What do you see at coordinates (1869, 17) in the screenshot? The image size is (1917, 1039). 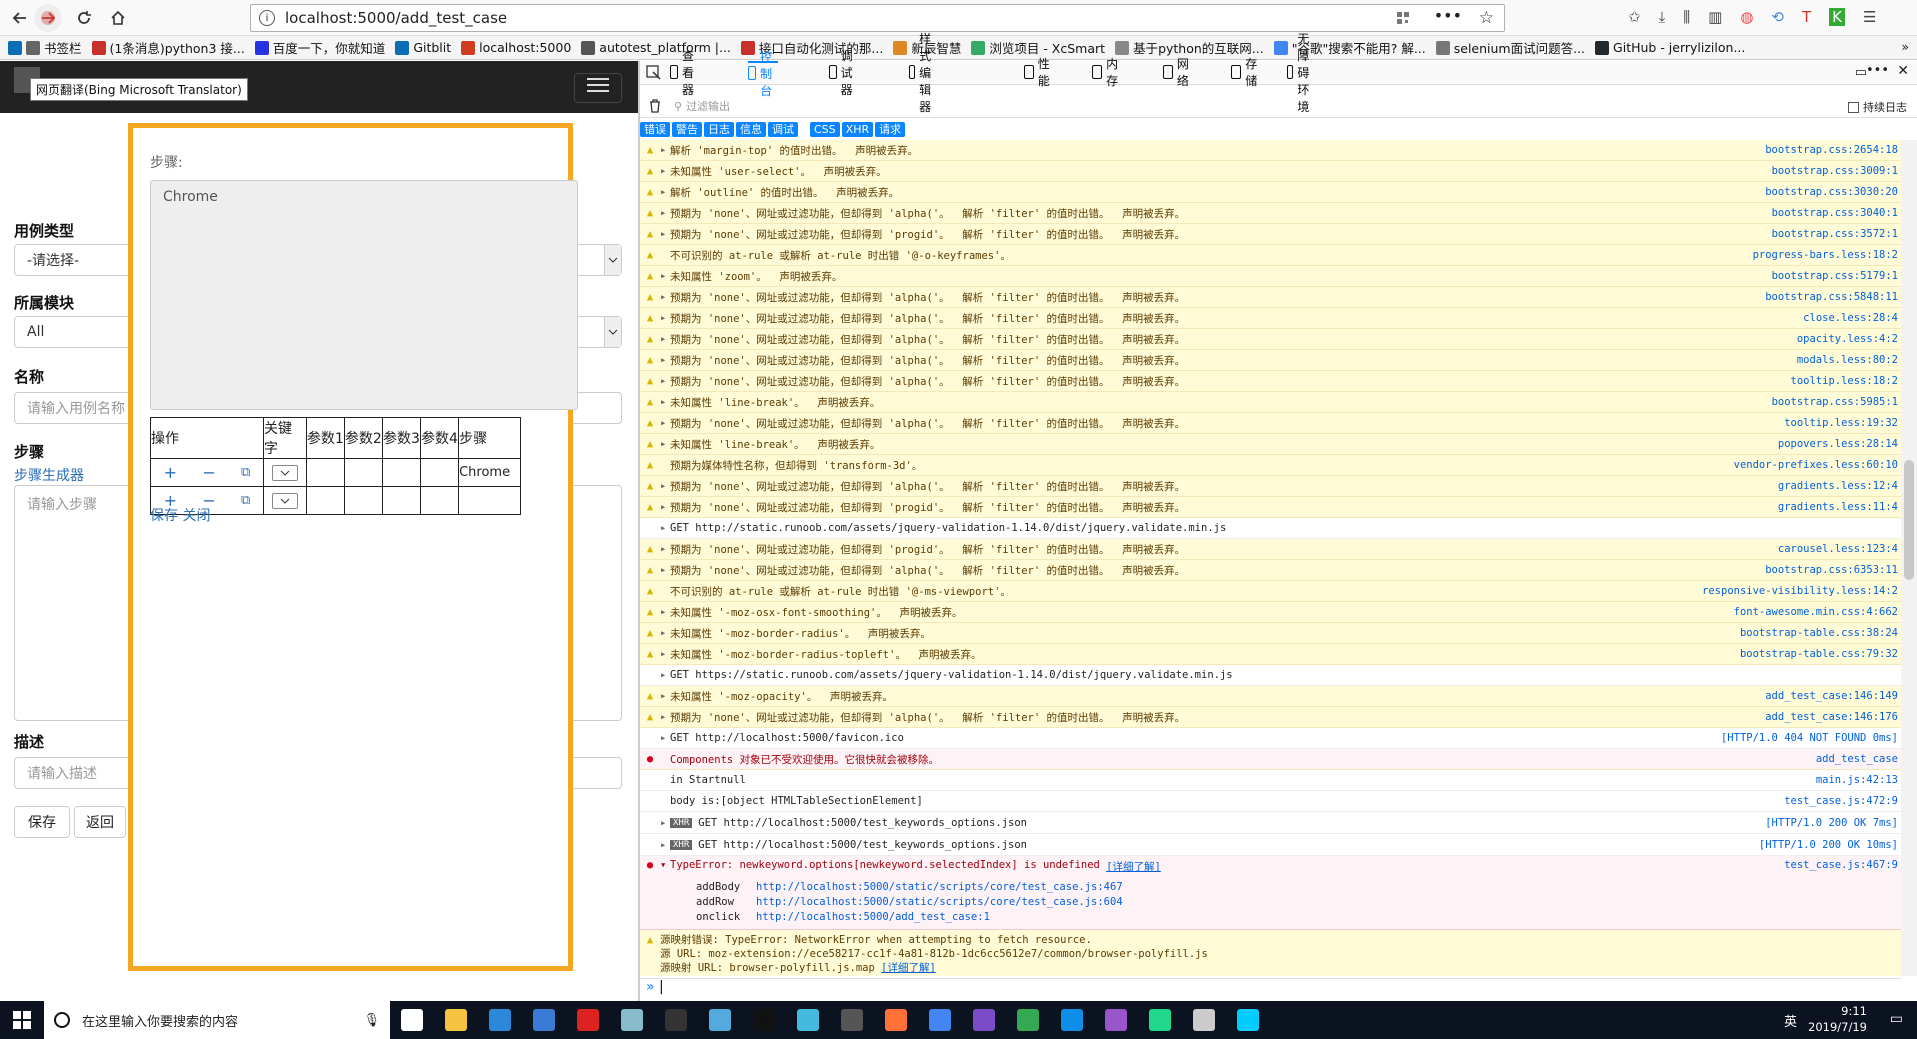 I see `menu-icon: ☰` at bounding box center [1869, 17].